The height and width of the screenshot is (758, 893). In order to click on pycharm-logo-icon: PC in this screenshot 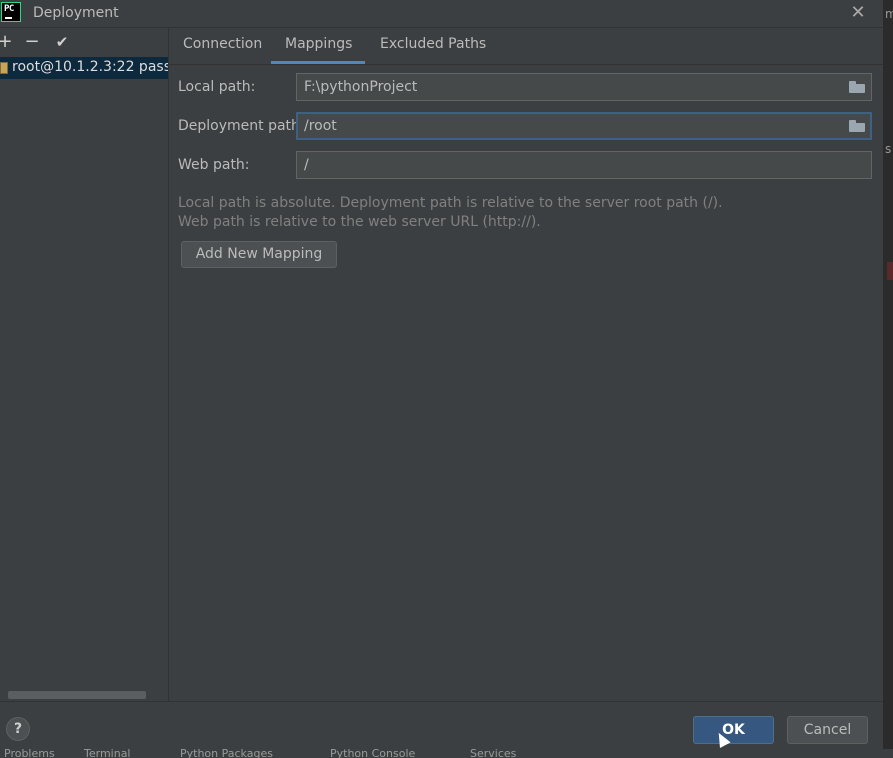, I will do `click(11, 12)`.